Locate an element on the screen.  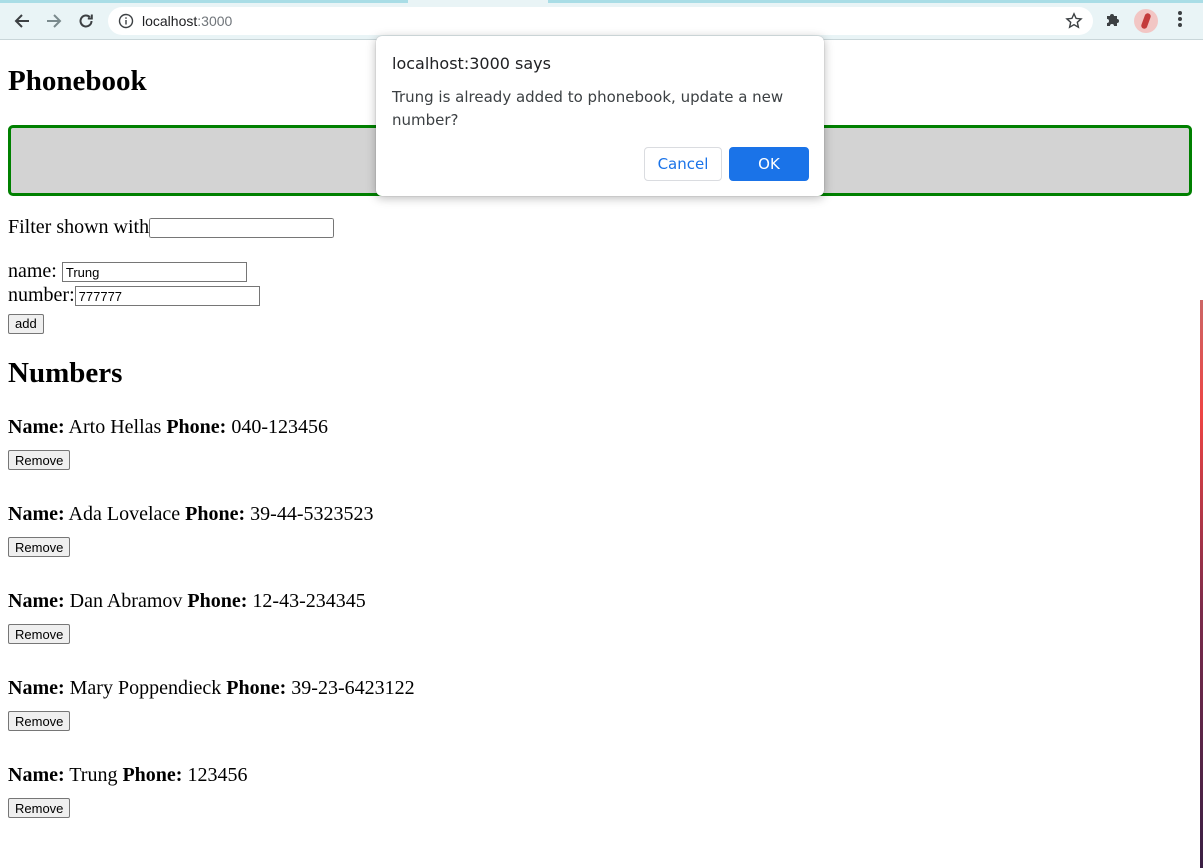
person-name: Mary Poppendieck is located at coordinates (145, 688).